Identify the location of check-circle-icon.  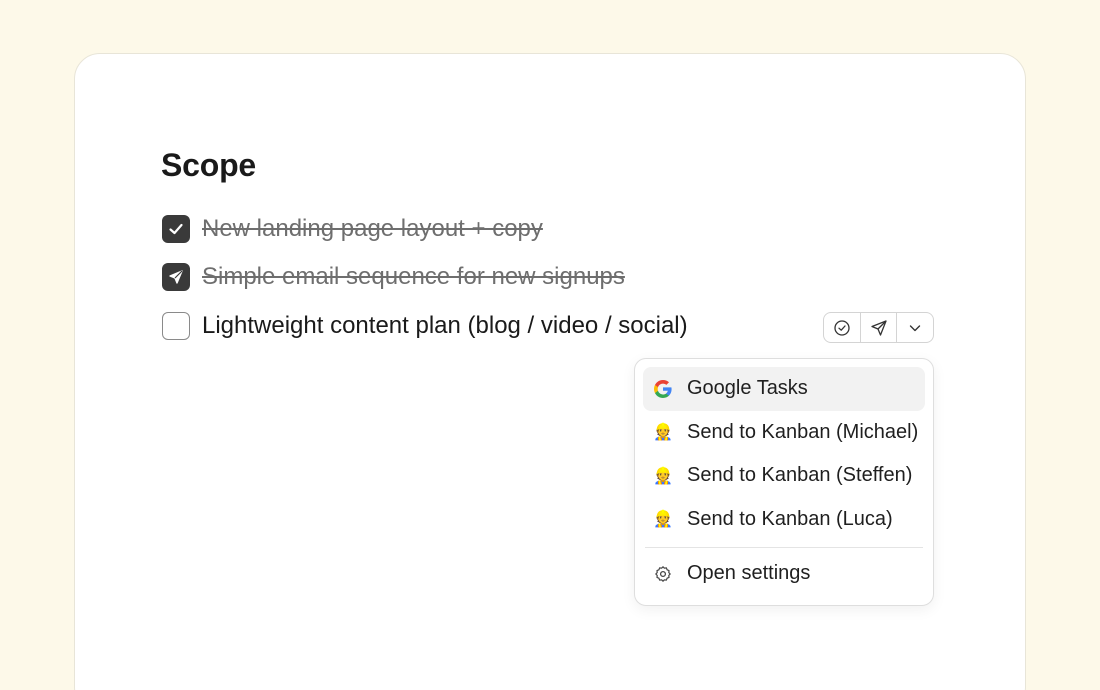
(842, 327).